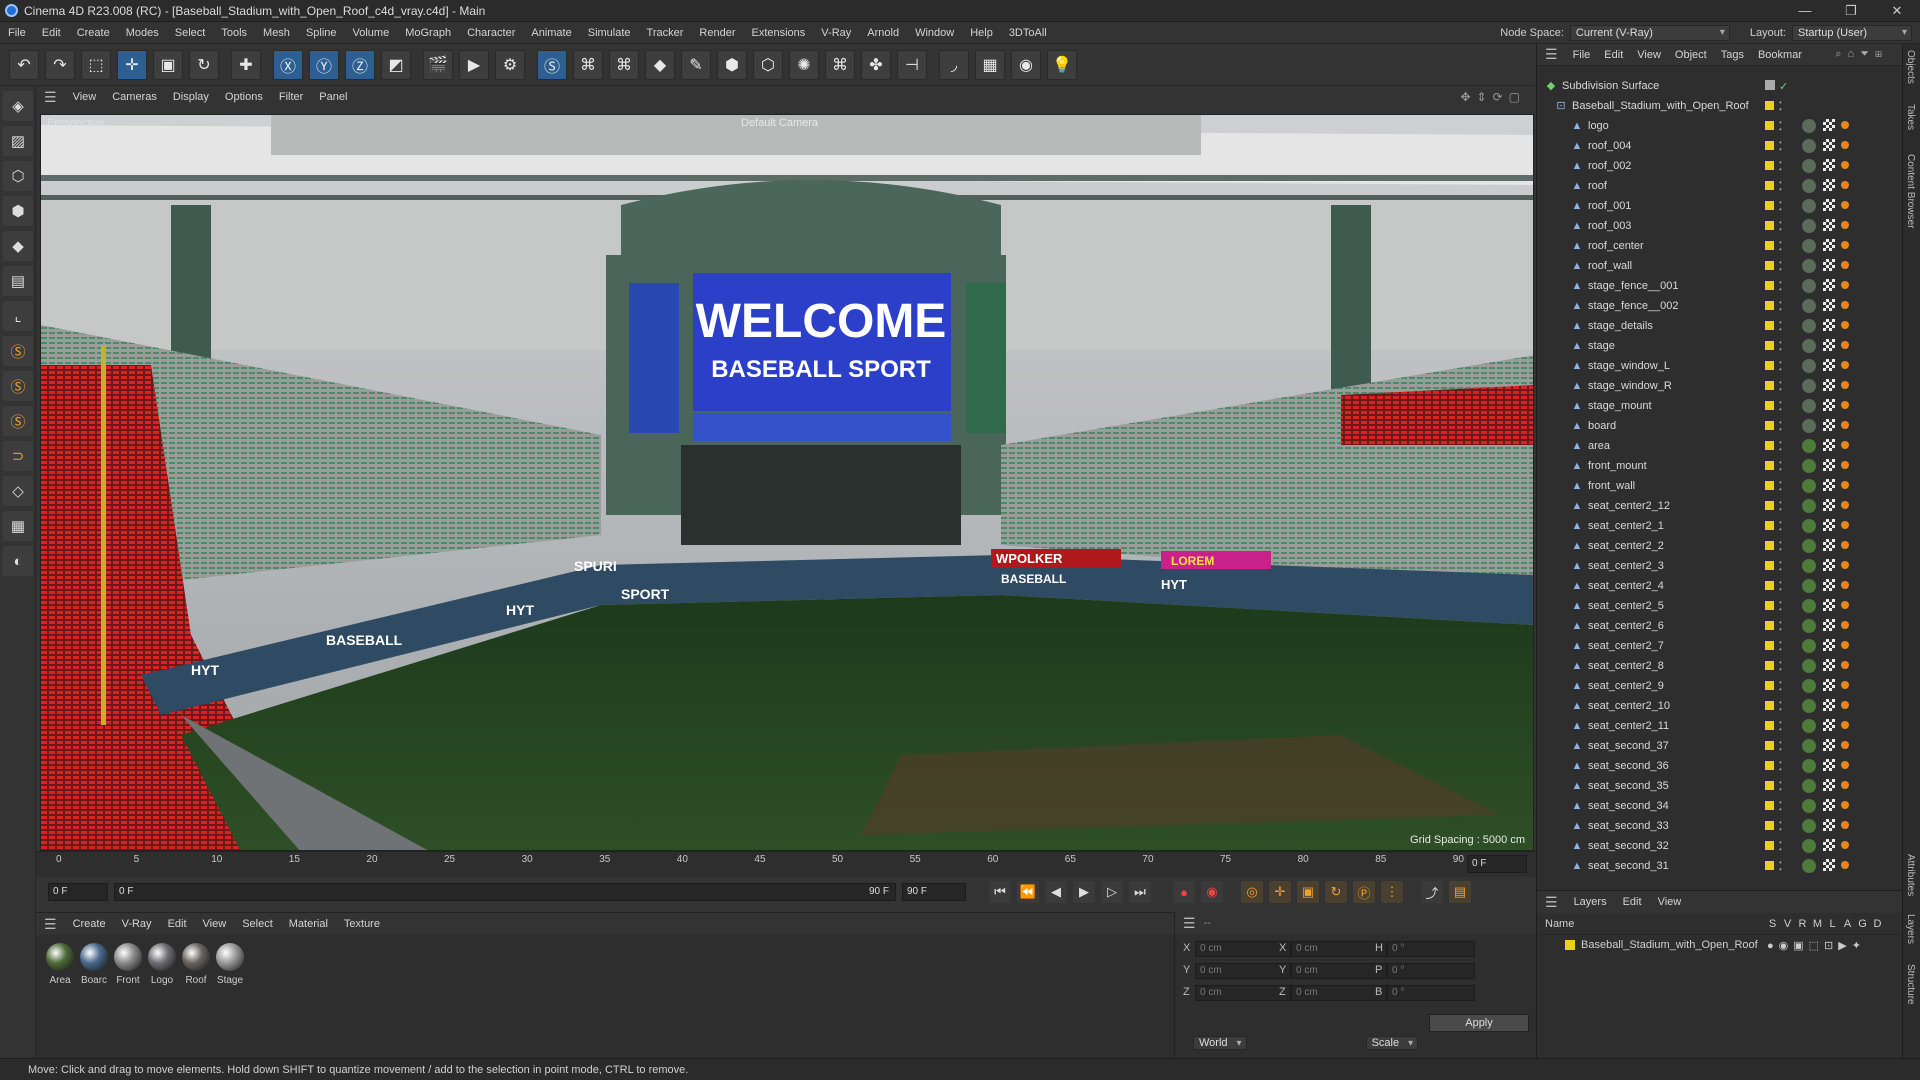  Describe the element at coordinates (624, 64) in the screenshot. I see `python2-icon: ⌘` at that location.